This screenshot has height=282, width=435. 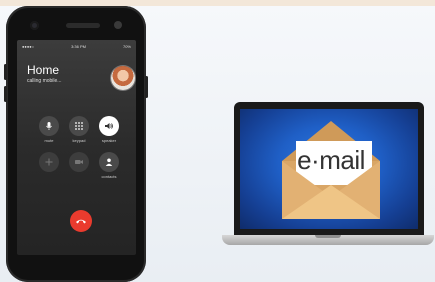 I want to click on contacts-icon, so click(x=109, y=162).